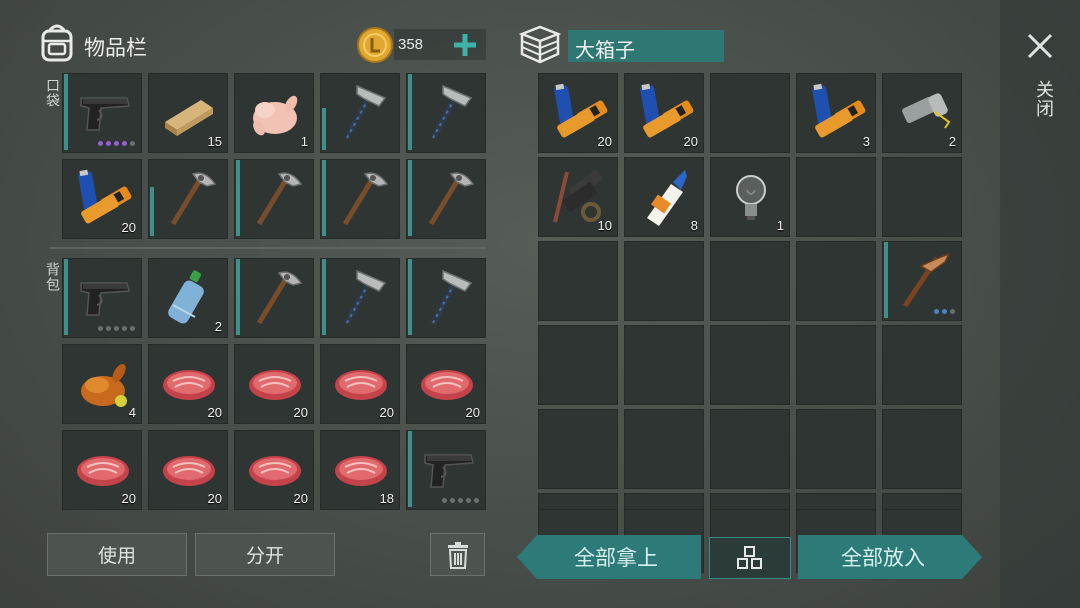  What do you see at coordinates (57, 42) in the screenshot?
I see `backpack-icon` at bounding box center [57, 42].